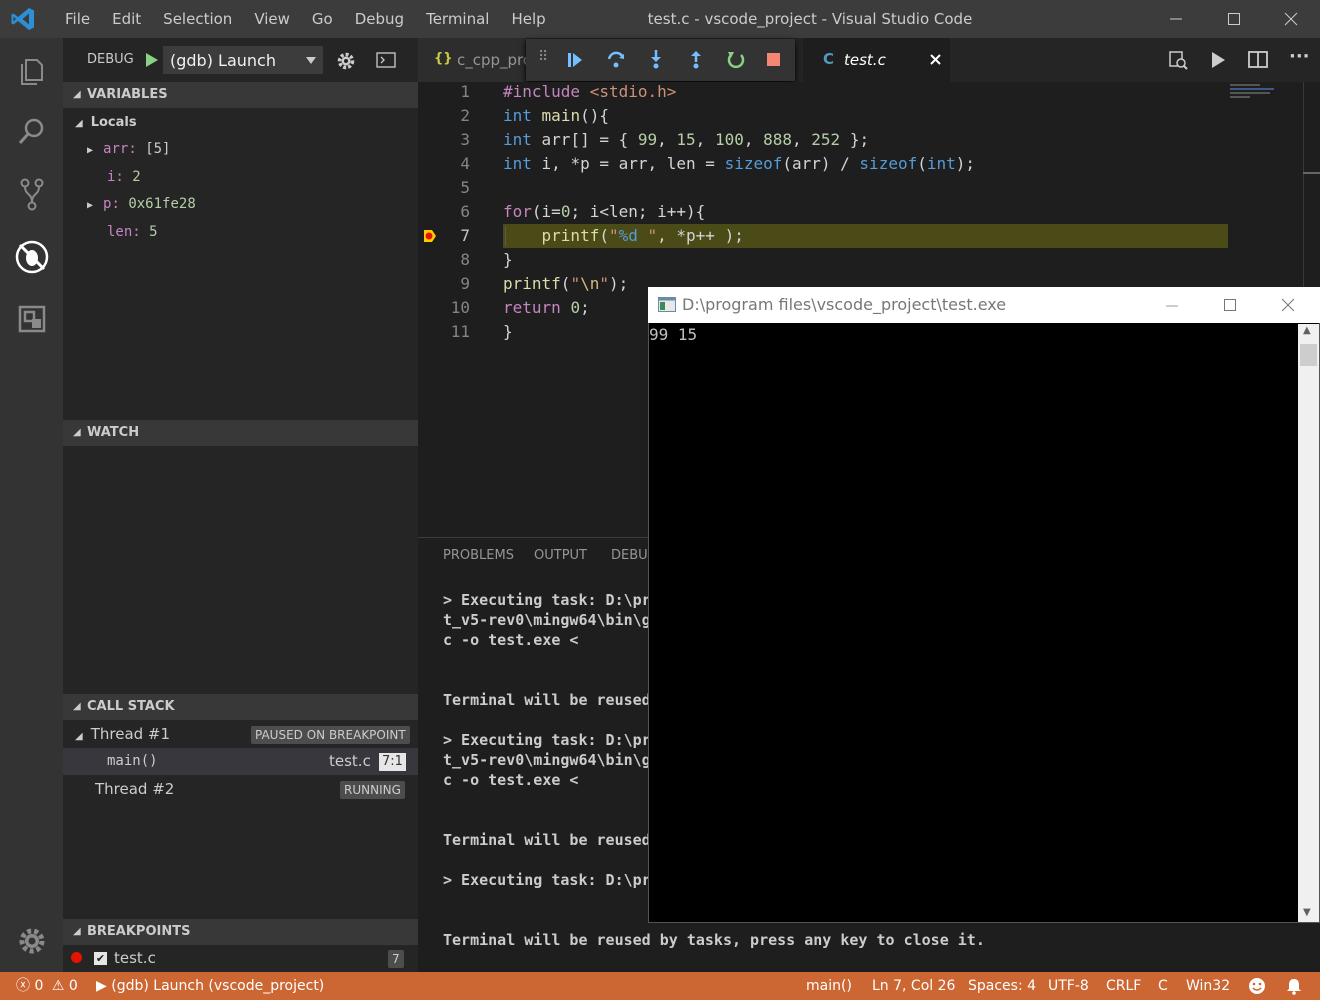  Describe the element at coordinates (47, 986) in the screenshot. I see `problems-status: ⓧ 0 ⚠ 0` at that location.